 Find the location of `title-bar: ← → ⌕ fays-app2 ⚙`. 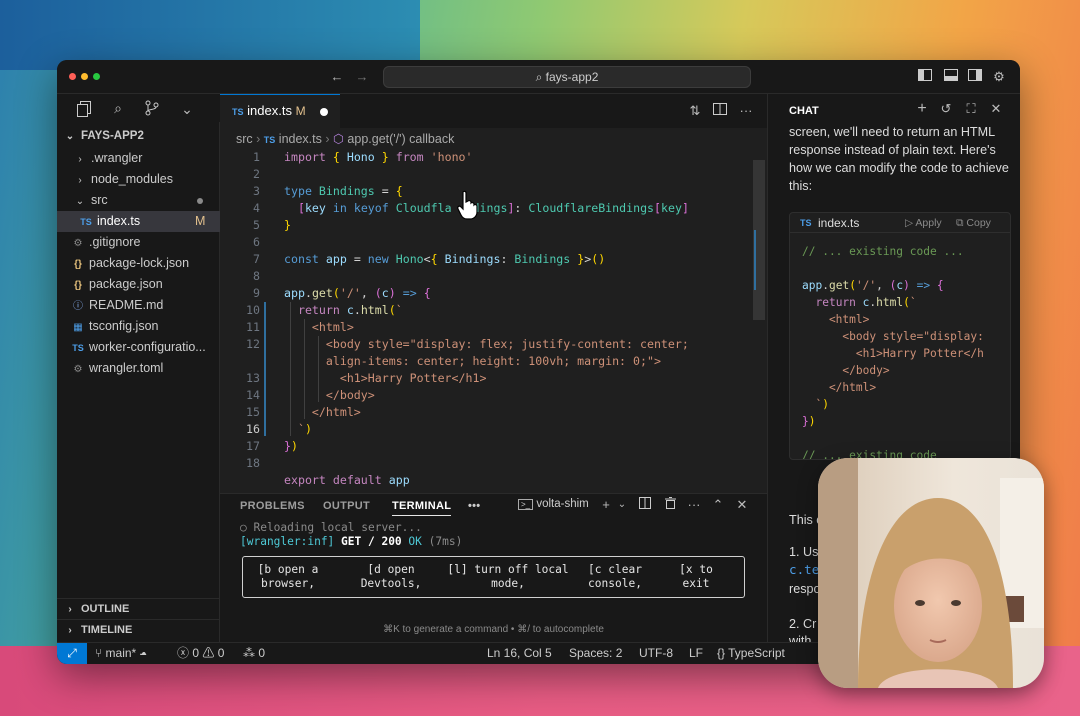

title-bar: ← → ⌕ fays-app2 ⚙ is located at coordinates (538, 77).